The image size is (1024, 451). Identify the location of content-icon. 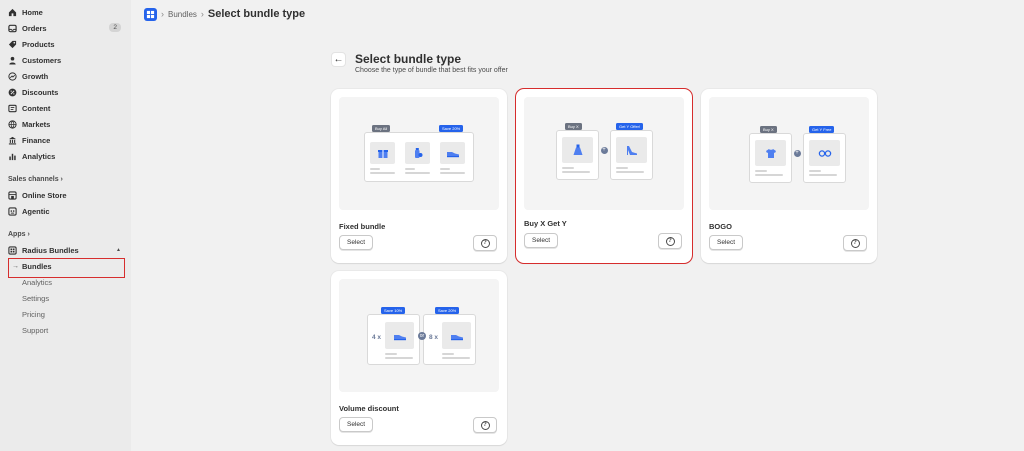
(12, 108).